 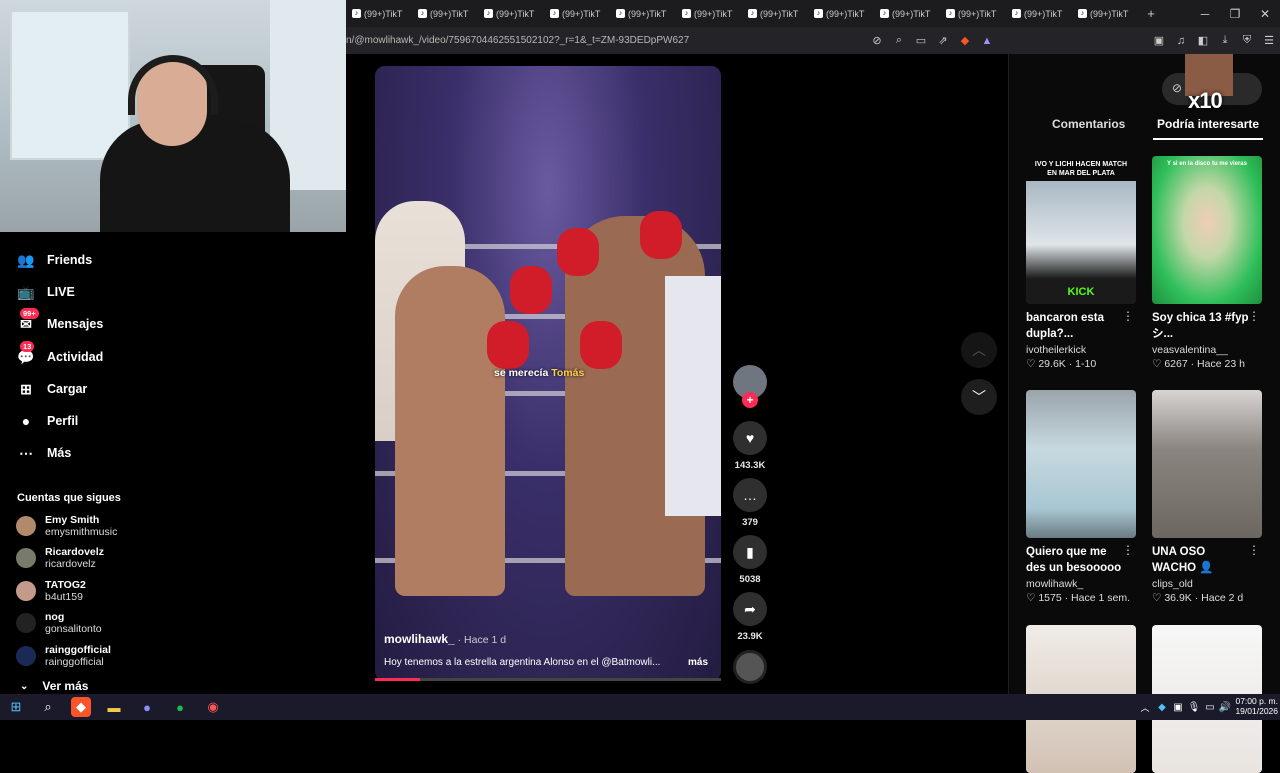 I want to click on sidebar-toggle-icon: ▣, so click(x=1159, y=40).